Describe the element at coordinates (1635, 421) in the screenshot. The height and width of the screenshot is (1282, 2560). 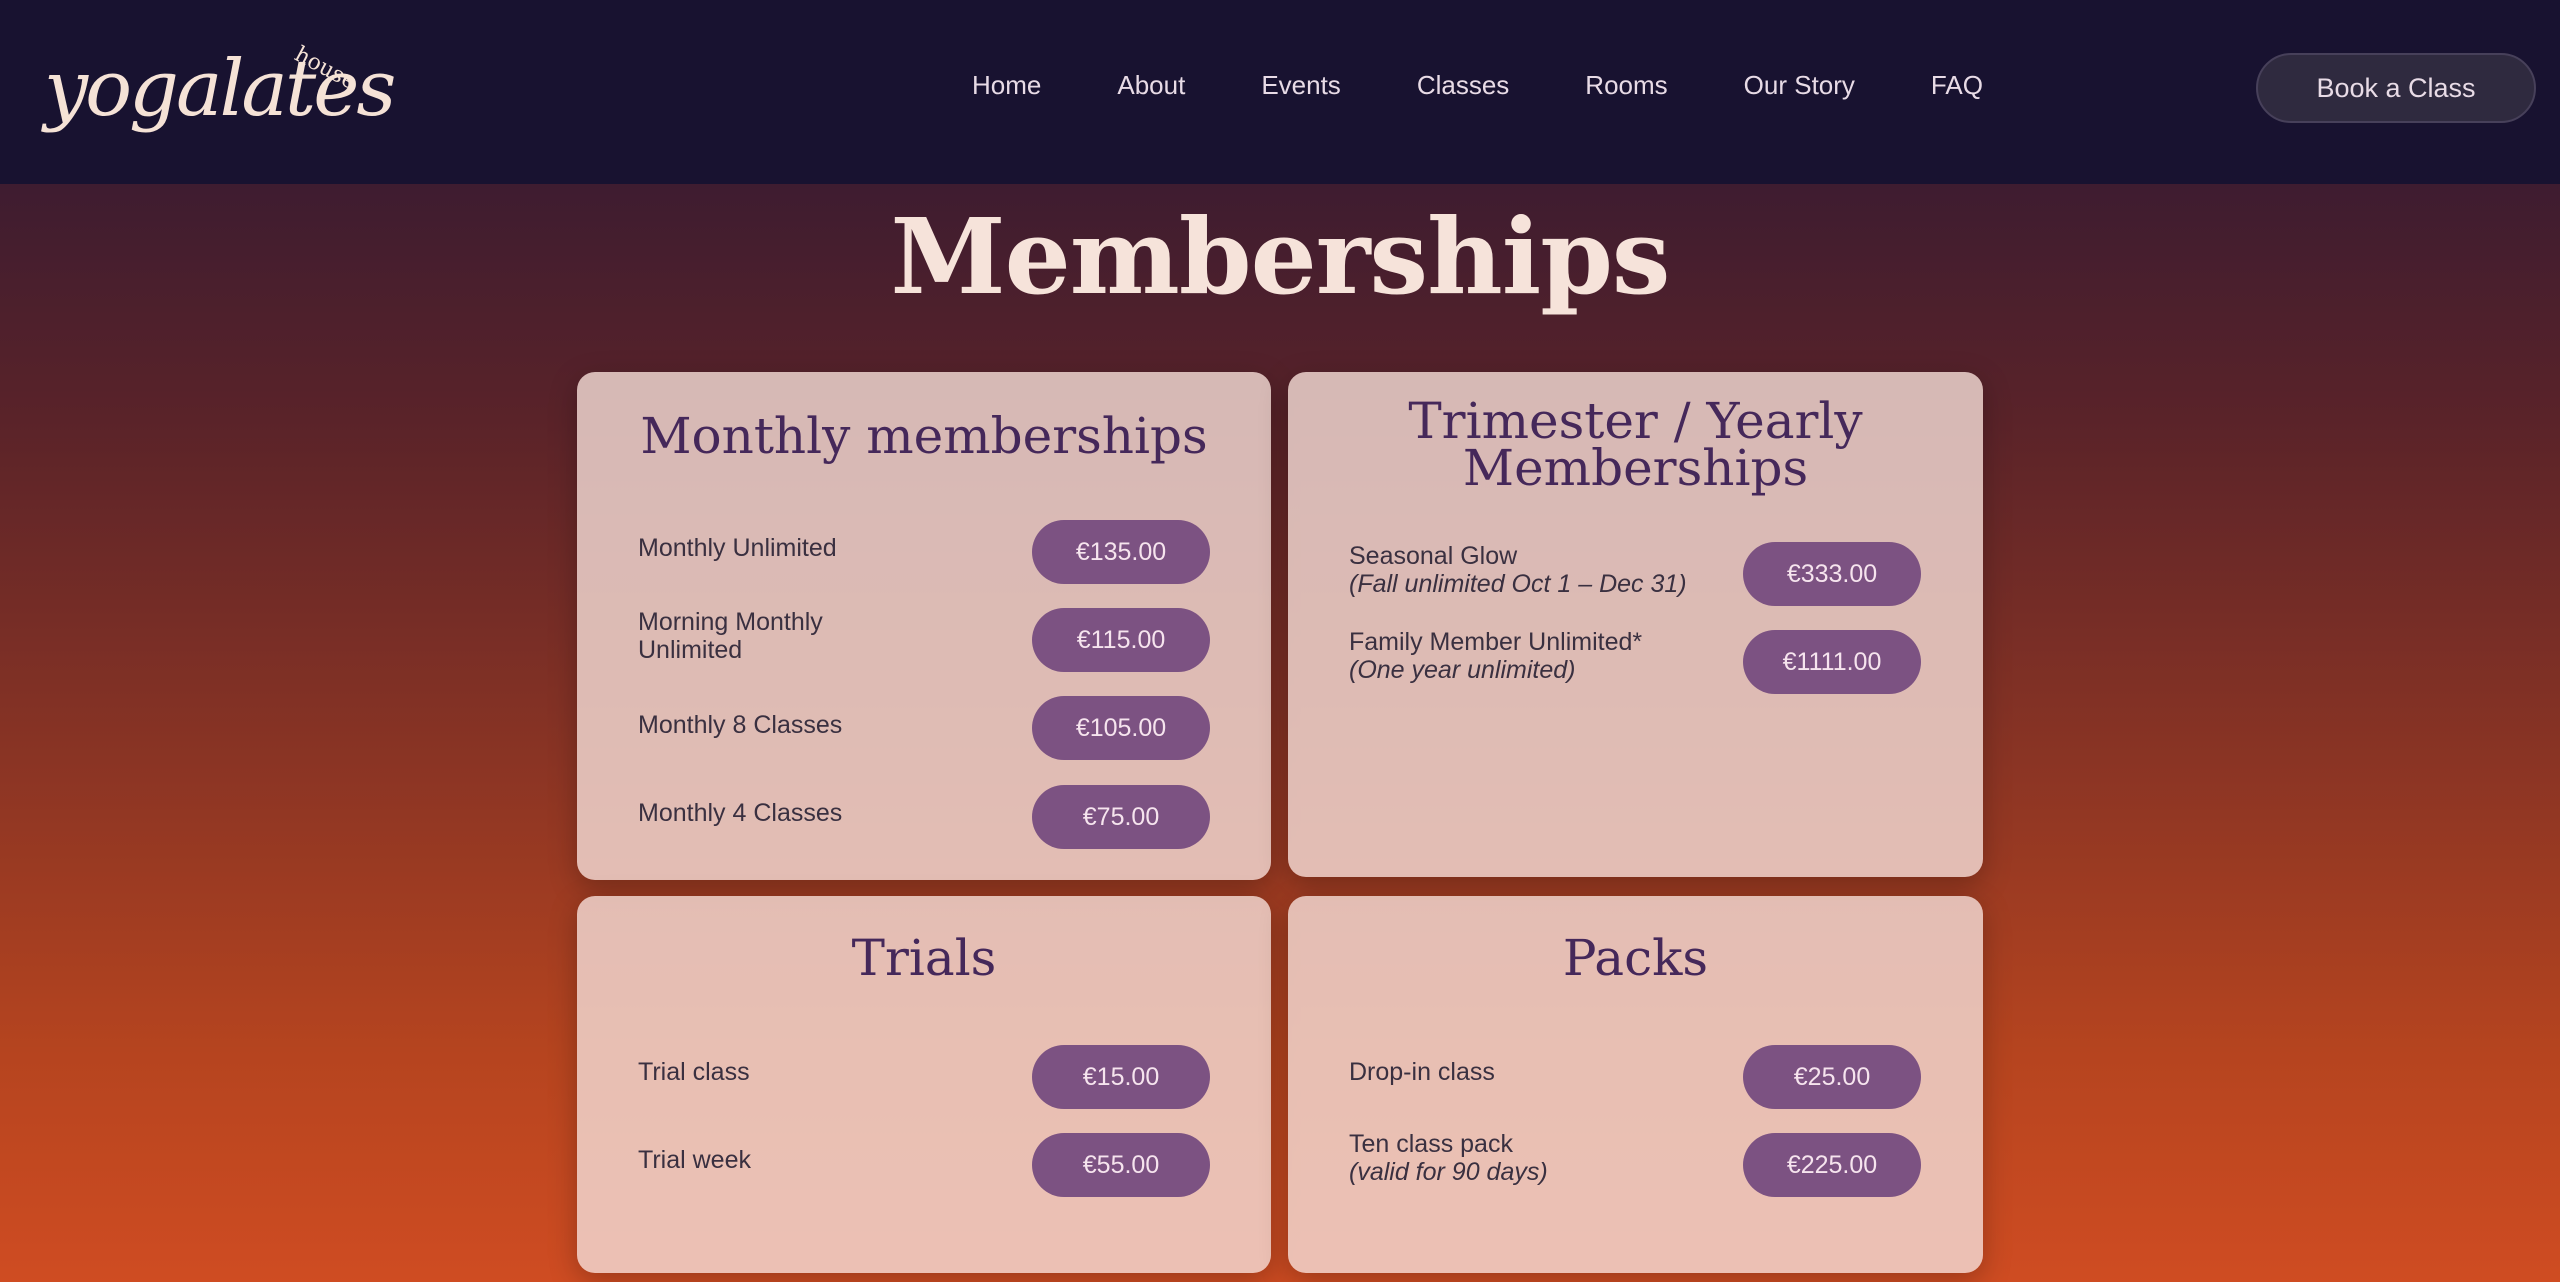
I see `card-title-line1: Trimester / Yearly` at that location.